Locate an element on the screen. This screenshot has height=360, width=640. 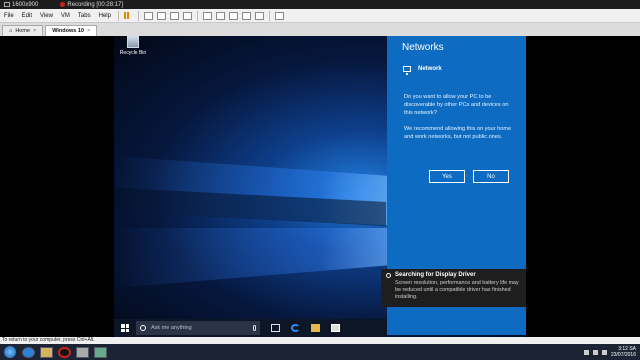
menu-file: File is located at coordinates (9, 16).